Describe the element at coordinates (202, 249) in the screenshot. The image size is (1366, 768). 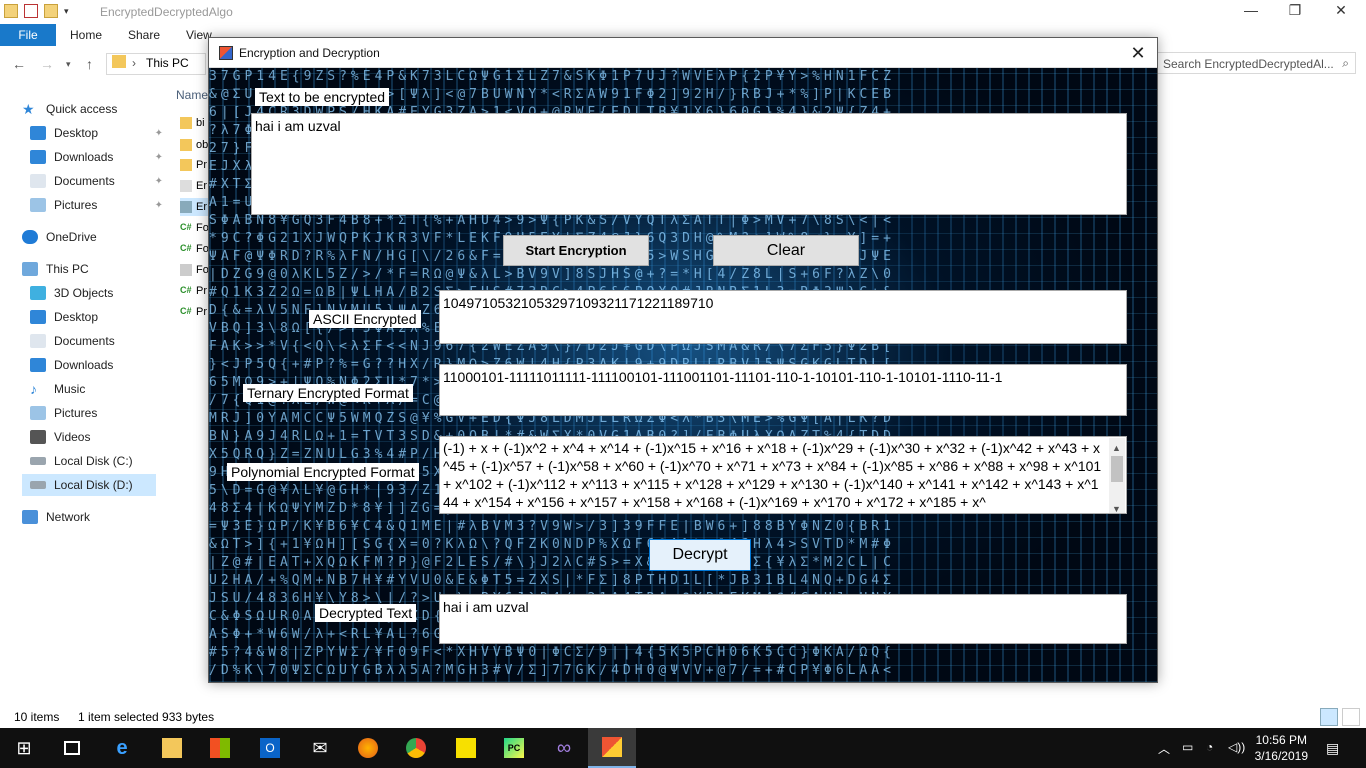
I see `file-name: Fo` at that location.